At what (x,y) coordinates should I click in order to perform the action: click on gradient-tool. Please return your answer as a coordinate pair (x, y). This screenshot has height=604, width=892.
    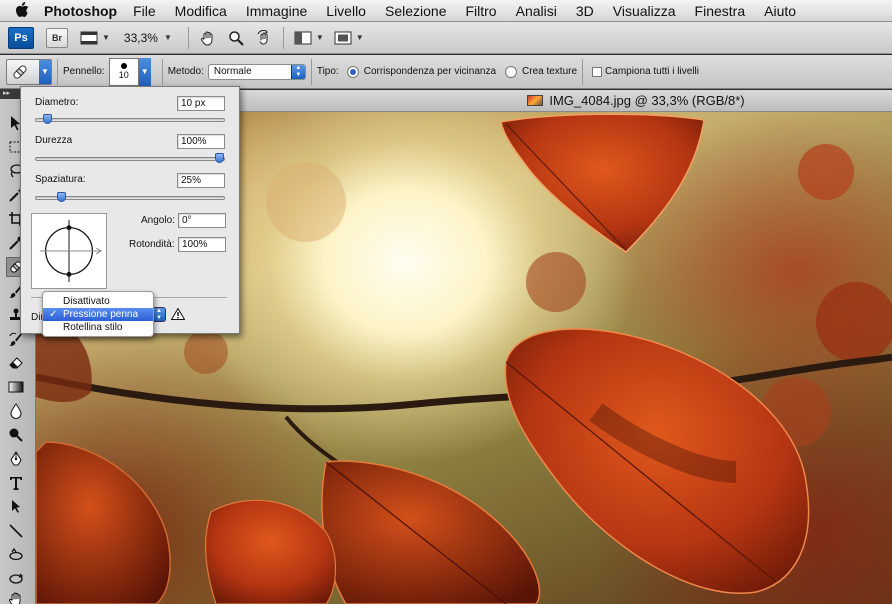
    Looking at the image, I should click on (16, 387).